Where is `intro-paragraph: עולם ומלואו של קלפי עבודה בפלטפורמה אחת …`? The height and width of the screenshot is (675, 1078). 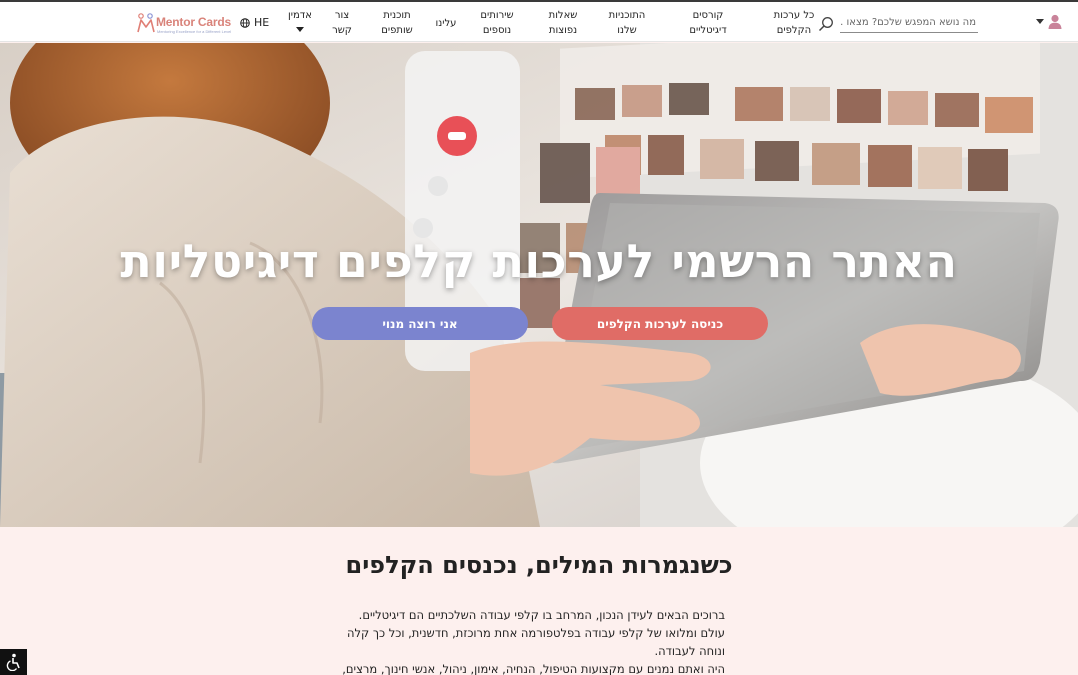 intro-paragraph: עולם ומלואו של קלפי עבודה בפלטפורמה אחת … is located at coordinates (535, 642).